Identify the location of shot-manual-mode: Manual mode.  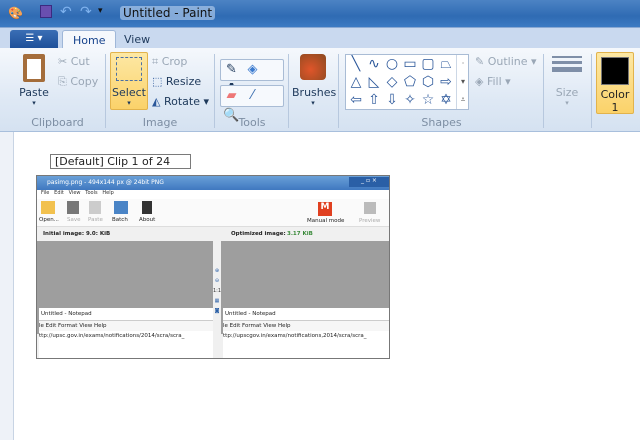
(326, 221).